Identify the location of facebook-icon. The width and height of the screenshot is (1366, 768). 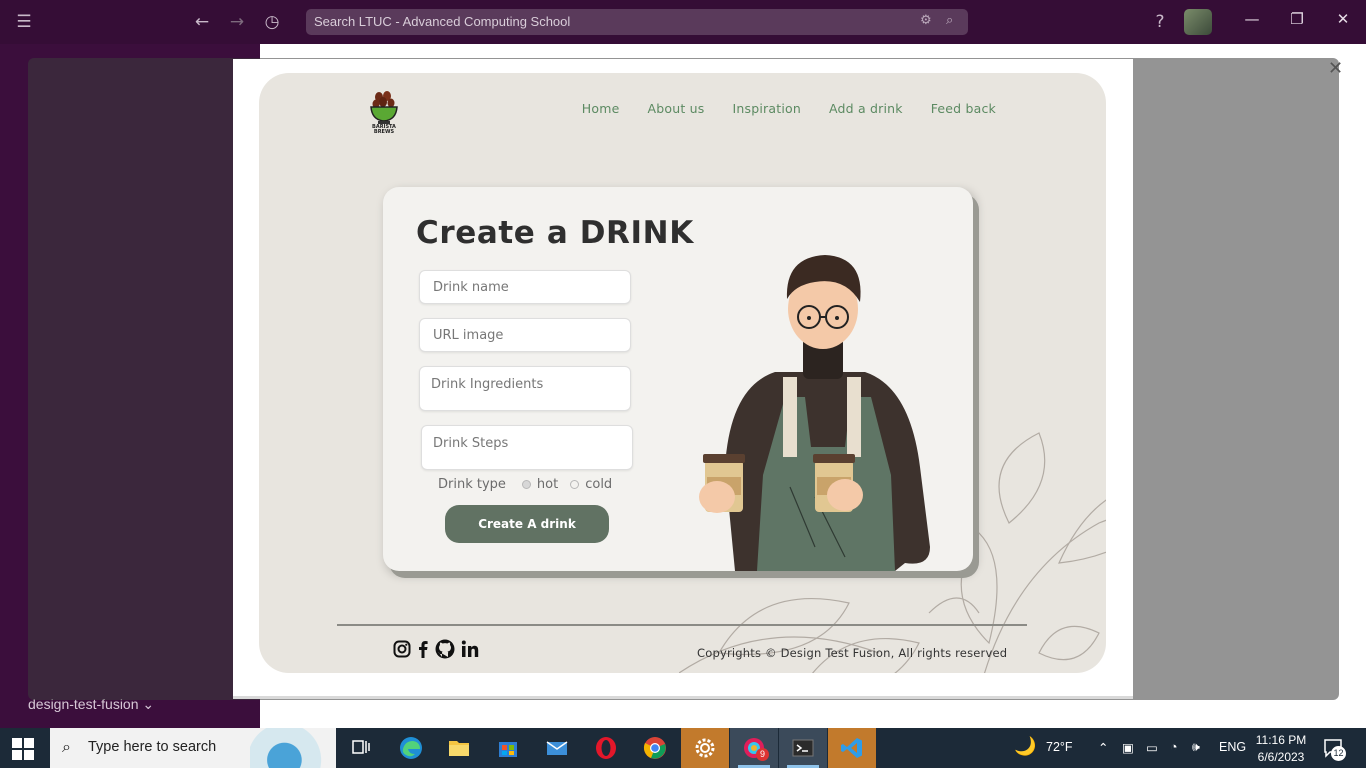
(423, 649).